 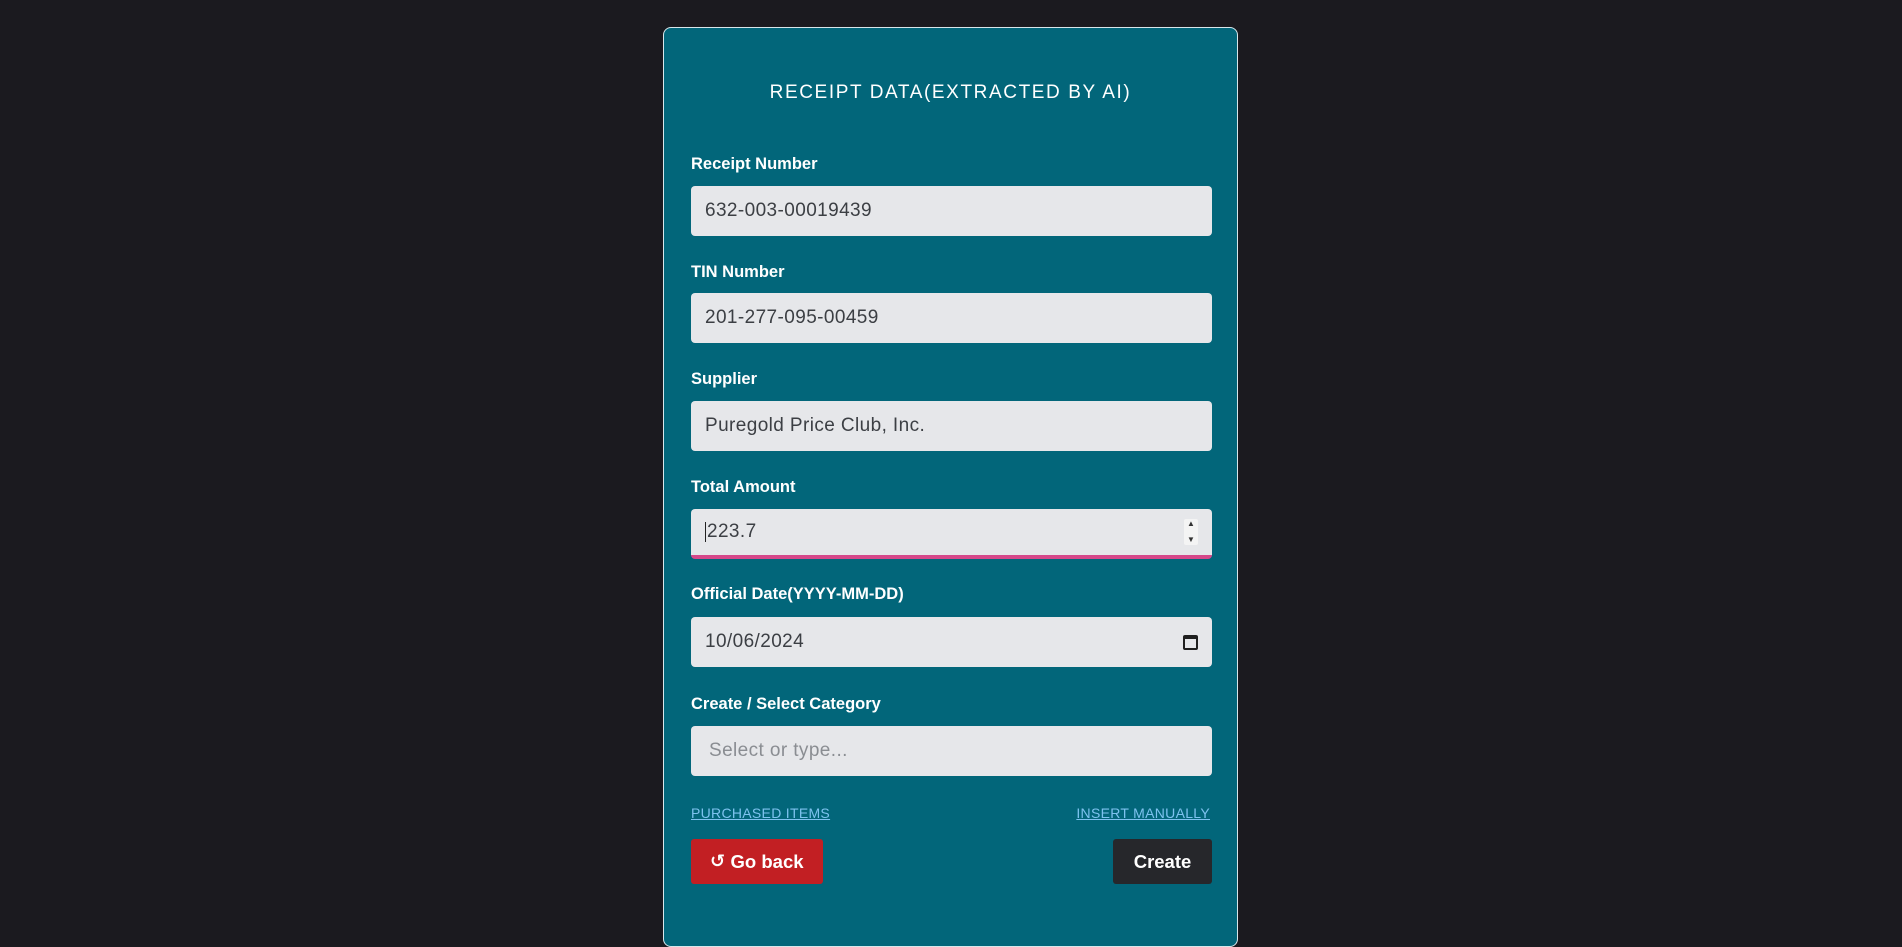 I want to click on receipt-number-value: 632-003-00019439, so click(x=788, y=210).